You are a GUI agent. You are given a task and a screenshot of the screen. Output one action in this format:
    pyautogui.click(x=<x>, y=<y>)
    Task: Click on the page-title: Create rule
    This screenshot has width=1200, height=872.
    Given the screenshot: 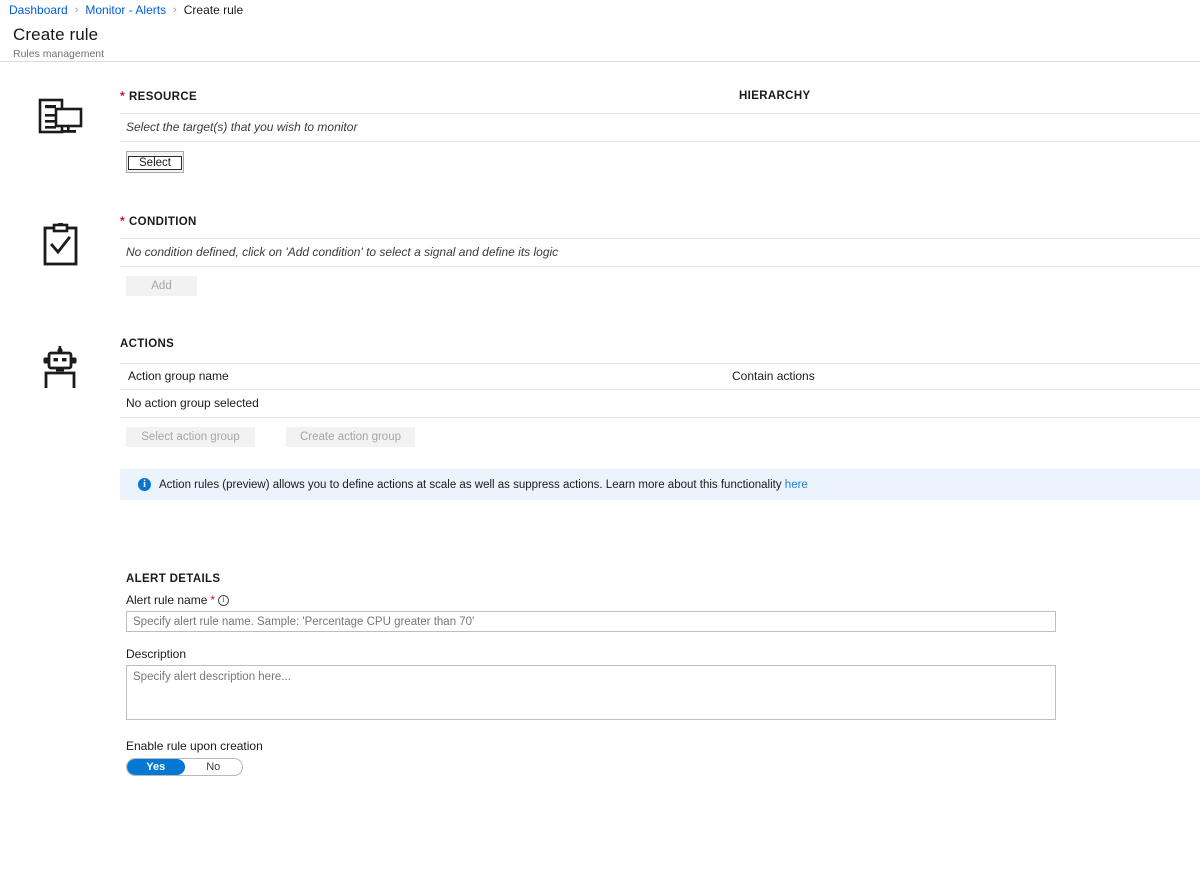 What is the action you would take?
    pyautogui.click(x=56, y=34)
    